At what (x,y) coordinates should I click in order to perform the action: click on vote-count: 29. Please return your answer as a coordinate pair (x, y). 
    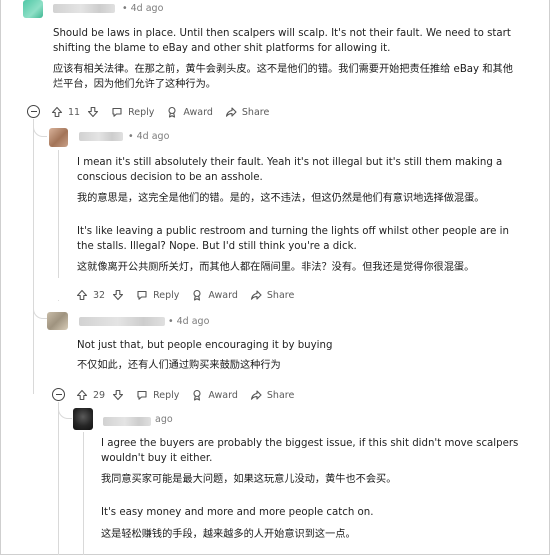
    Looking at the image, I should click on (99, 395).